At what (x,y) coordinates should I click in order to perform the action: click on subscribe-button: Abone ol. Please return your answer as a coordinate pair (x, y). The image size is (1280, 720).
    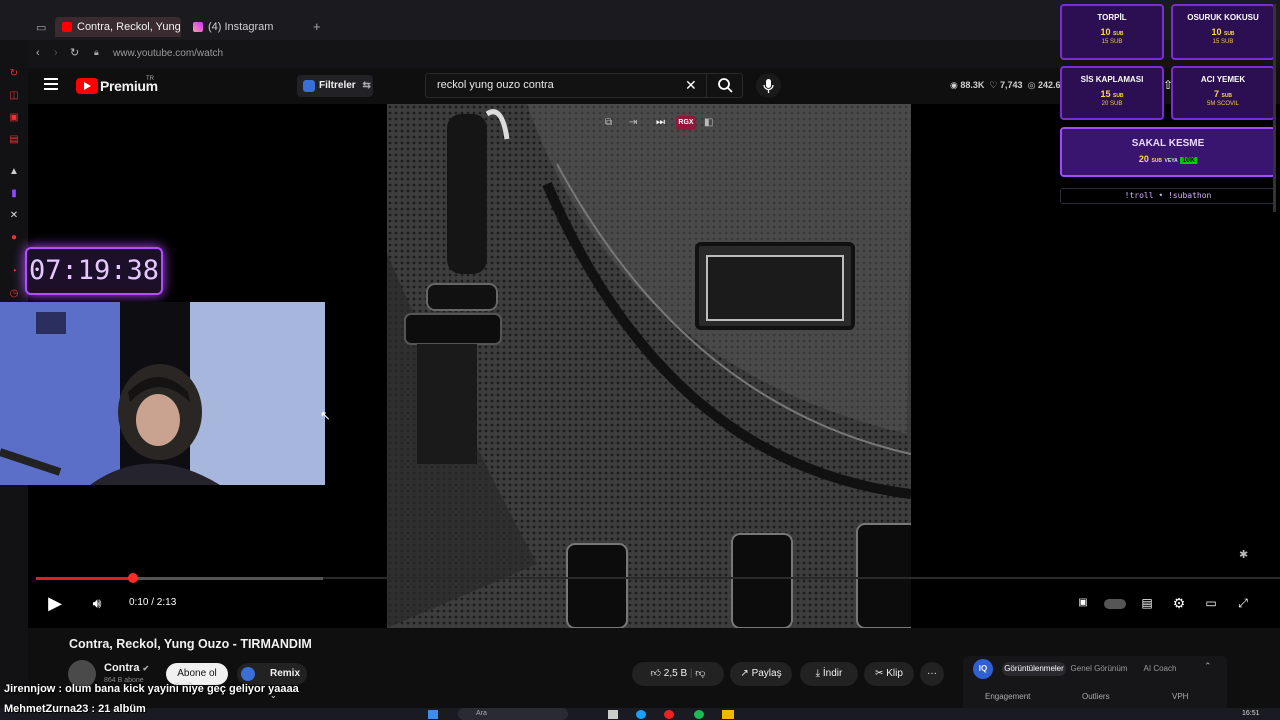
    Looking at the image, I should click on (197, 674).